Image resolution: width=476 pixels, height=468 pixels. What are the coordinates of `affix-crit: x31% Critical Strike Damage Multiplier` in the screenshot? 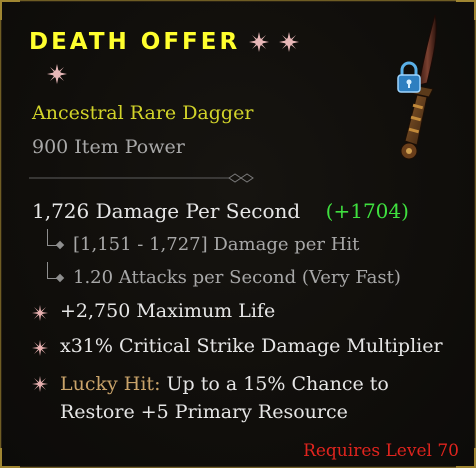 It's located at (237, 346).